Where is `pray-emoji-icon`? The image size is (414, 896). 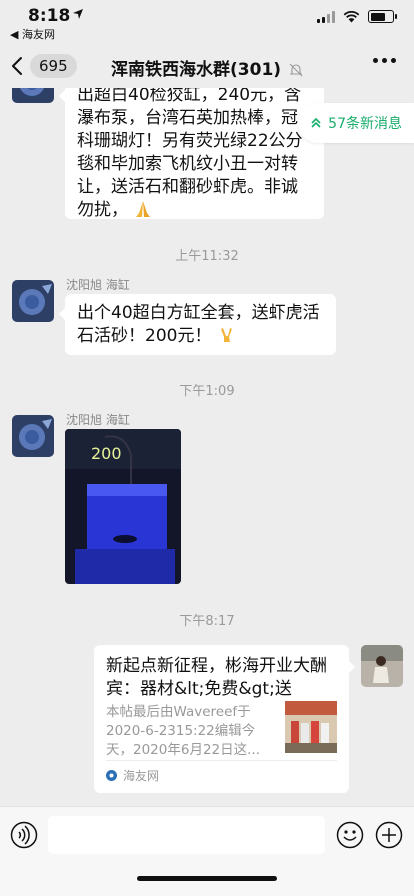
pray-emoji-icon is located at coordinates (143, 209).